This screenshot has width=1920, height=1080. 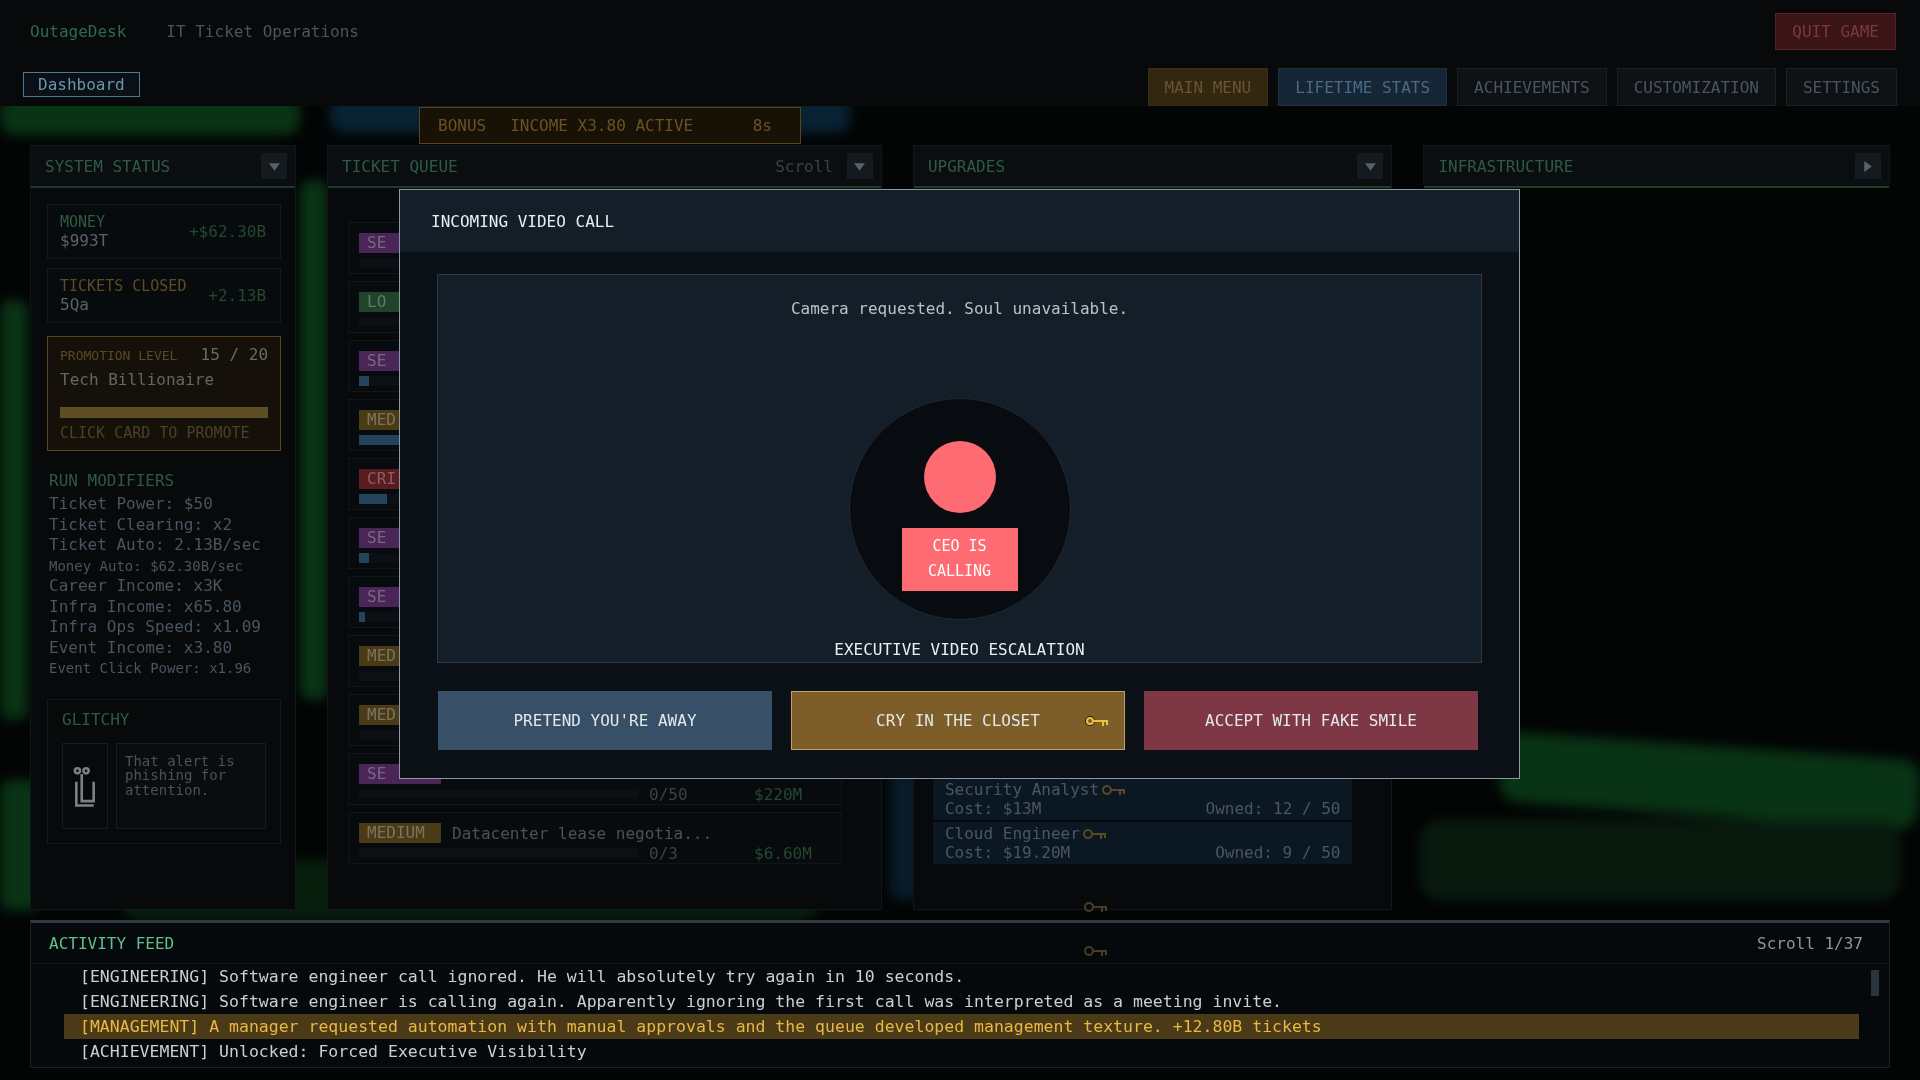 What do you see at coordinates (783, 853) in the screenshot?
I see `ticket-reward: $6.60M` at bounding box center [783, 853].